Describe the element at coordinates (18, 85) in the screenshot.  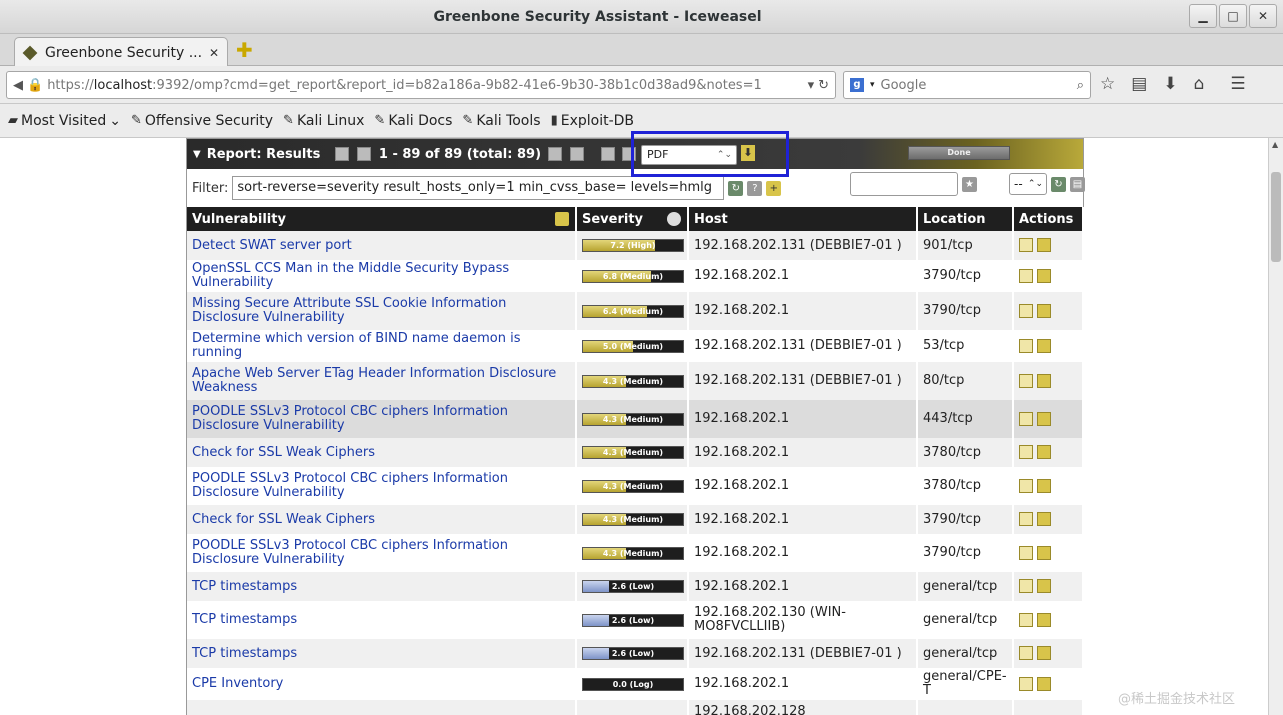
I see `back-icon: ◀` at that location.